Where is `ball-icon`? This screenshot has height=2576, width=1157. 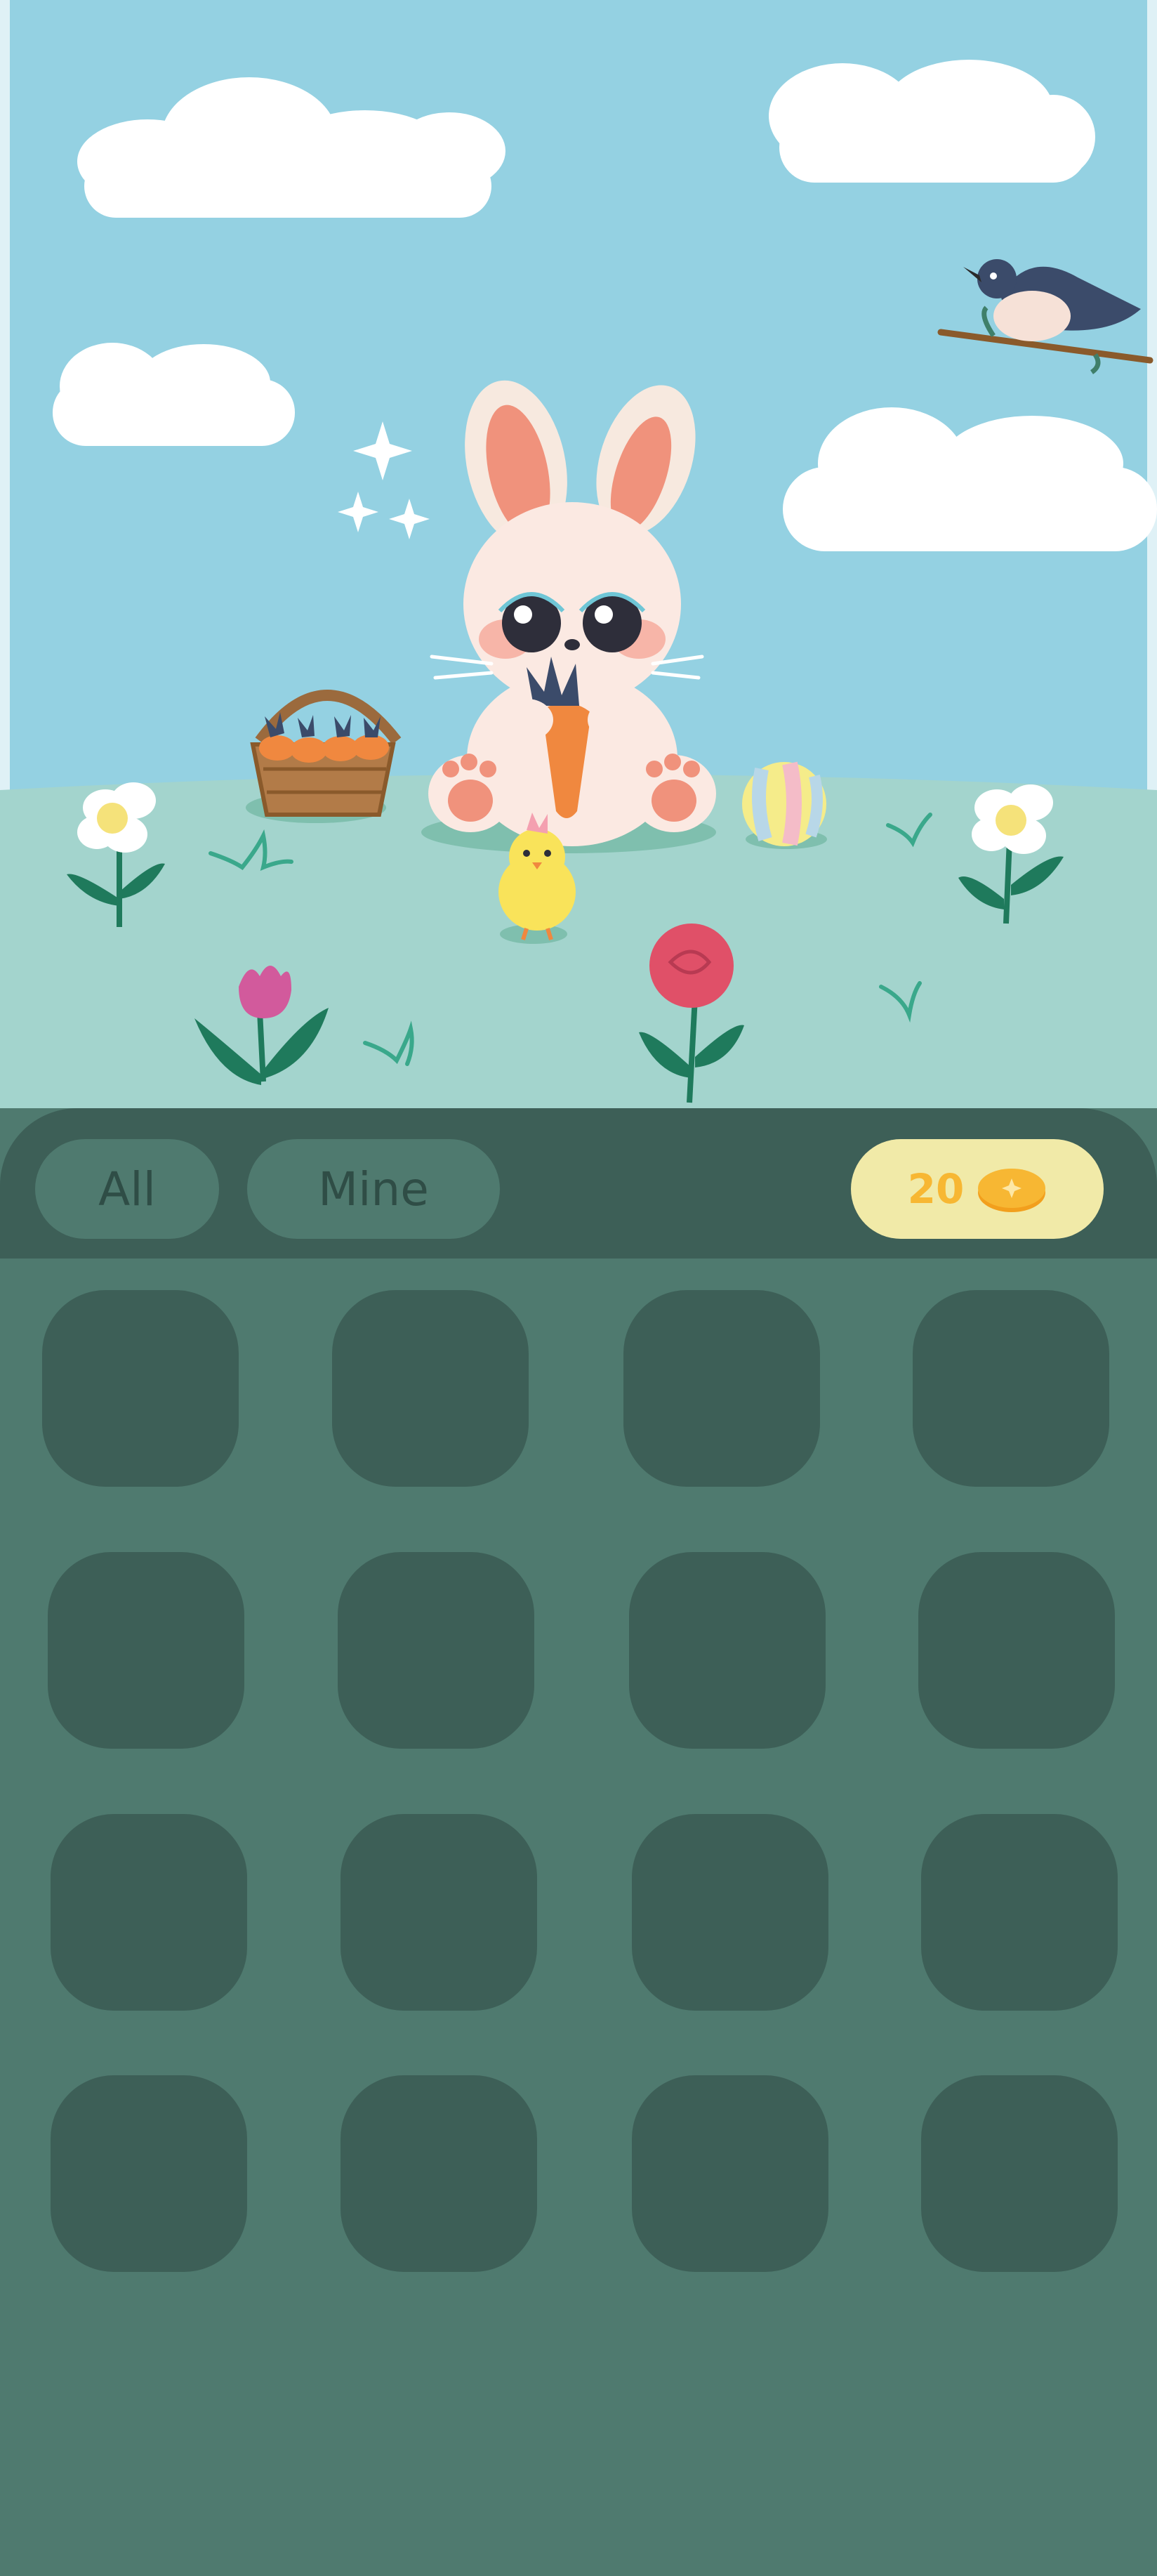 ball-icon is located at coordinates (784, 805).